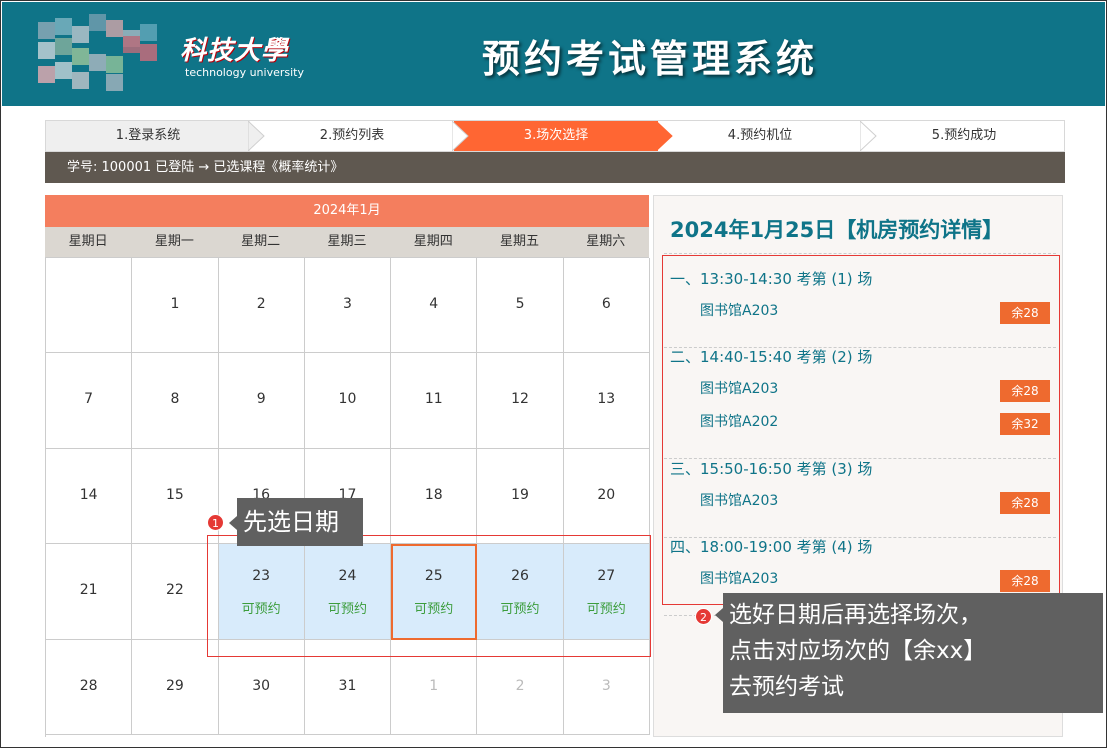 Image resolution: width=1107 pixels, height=748 pixels. I want to click on calendar-day-12: 12, so click(520, 401).